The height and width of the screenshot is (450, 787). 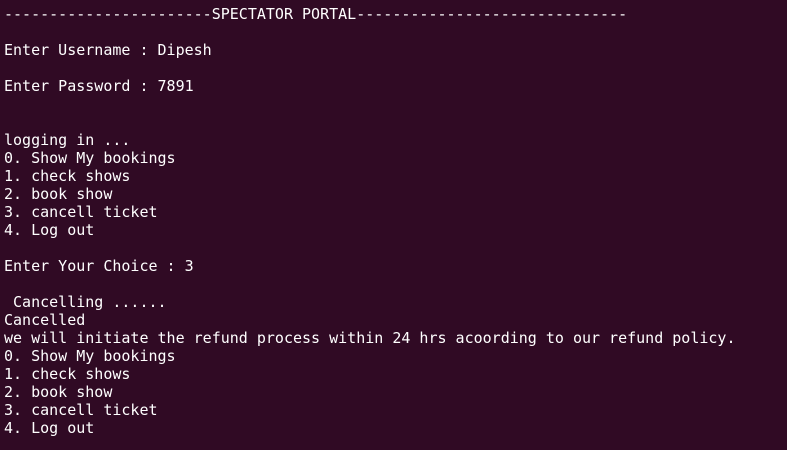 I want to click on menu-option-check-shows: 1. check shows, so click(x=67, y=176).